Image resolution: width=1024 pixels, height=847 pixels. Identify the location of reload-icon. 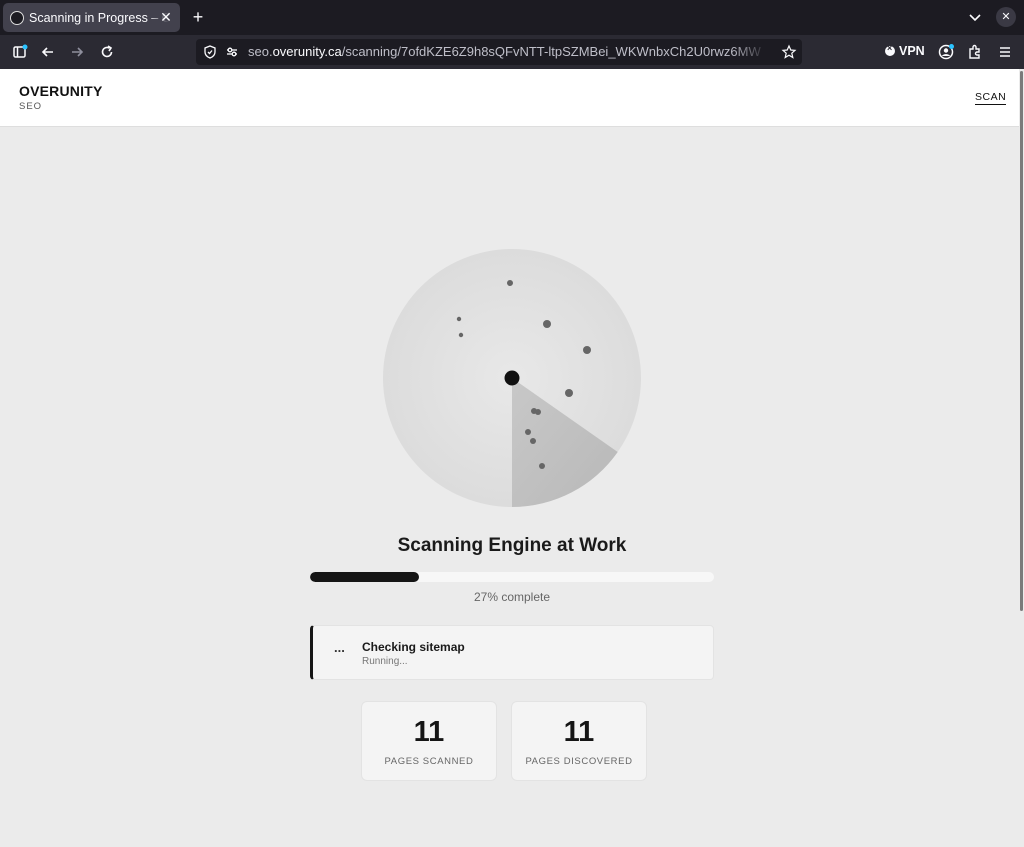
(107, 52).